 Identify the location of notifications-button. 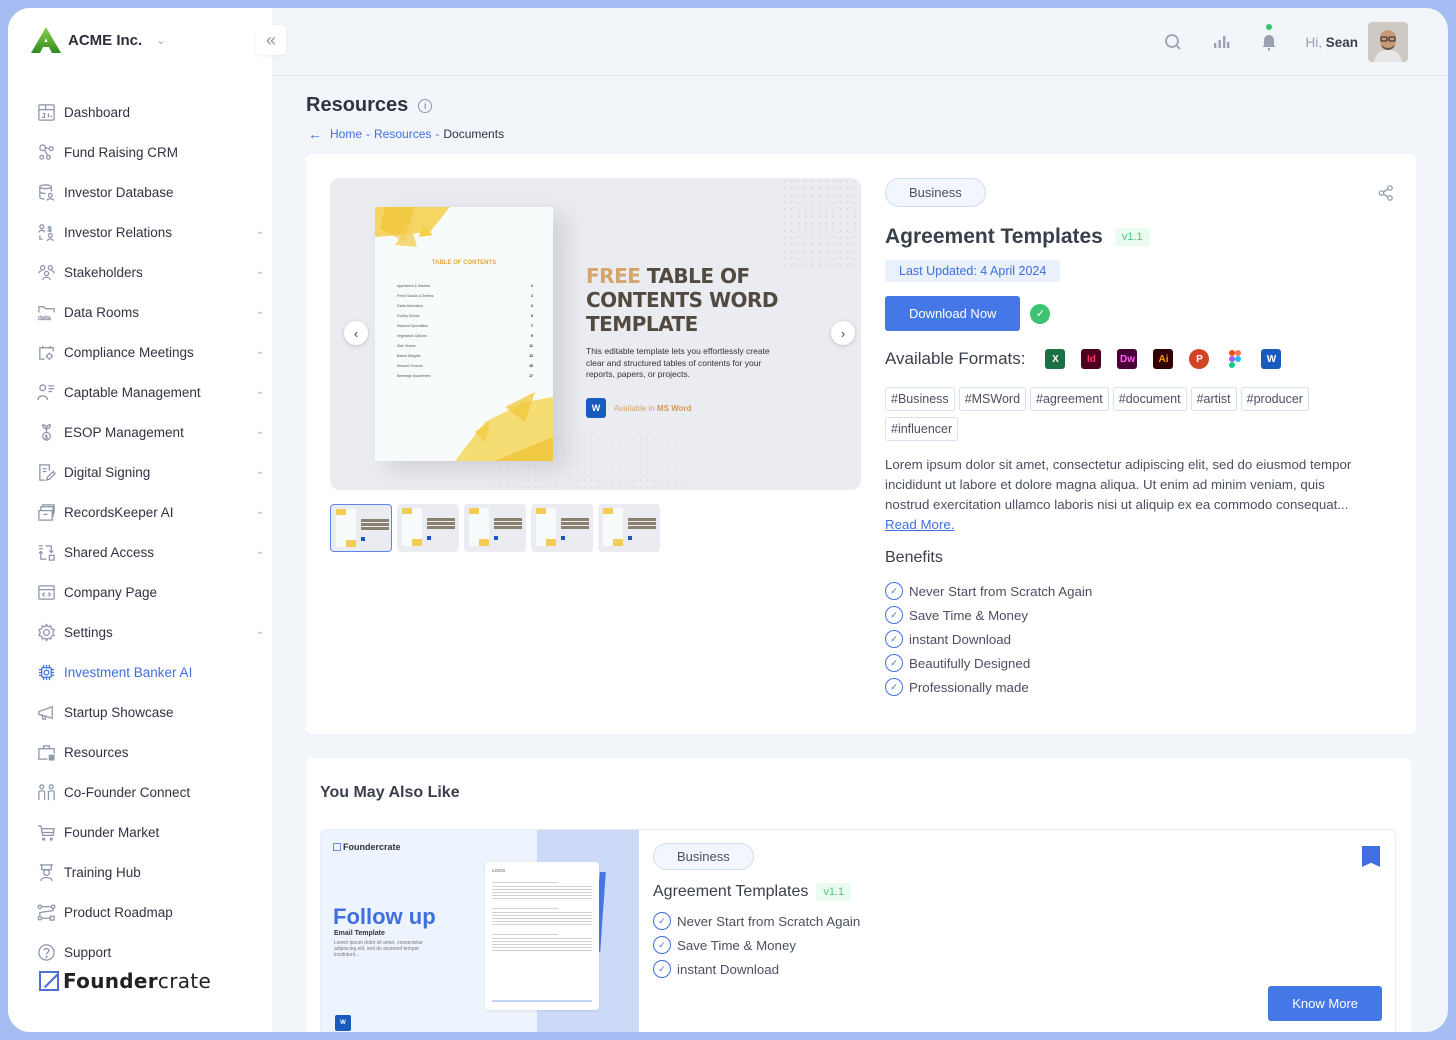
(1269, 42).